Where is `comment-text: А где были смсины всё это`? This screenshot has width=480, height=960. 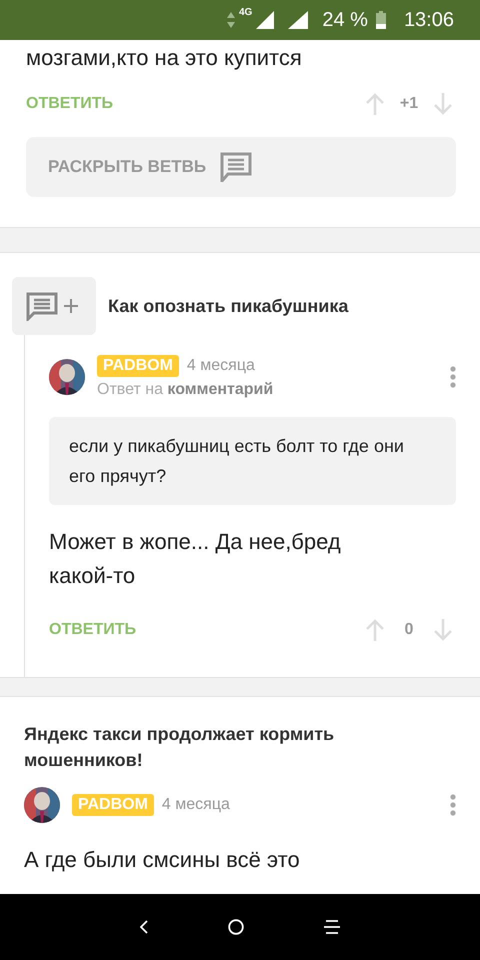 comment-text: А где были смсины всё это is located at coordinates (162, 860).